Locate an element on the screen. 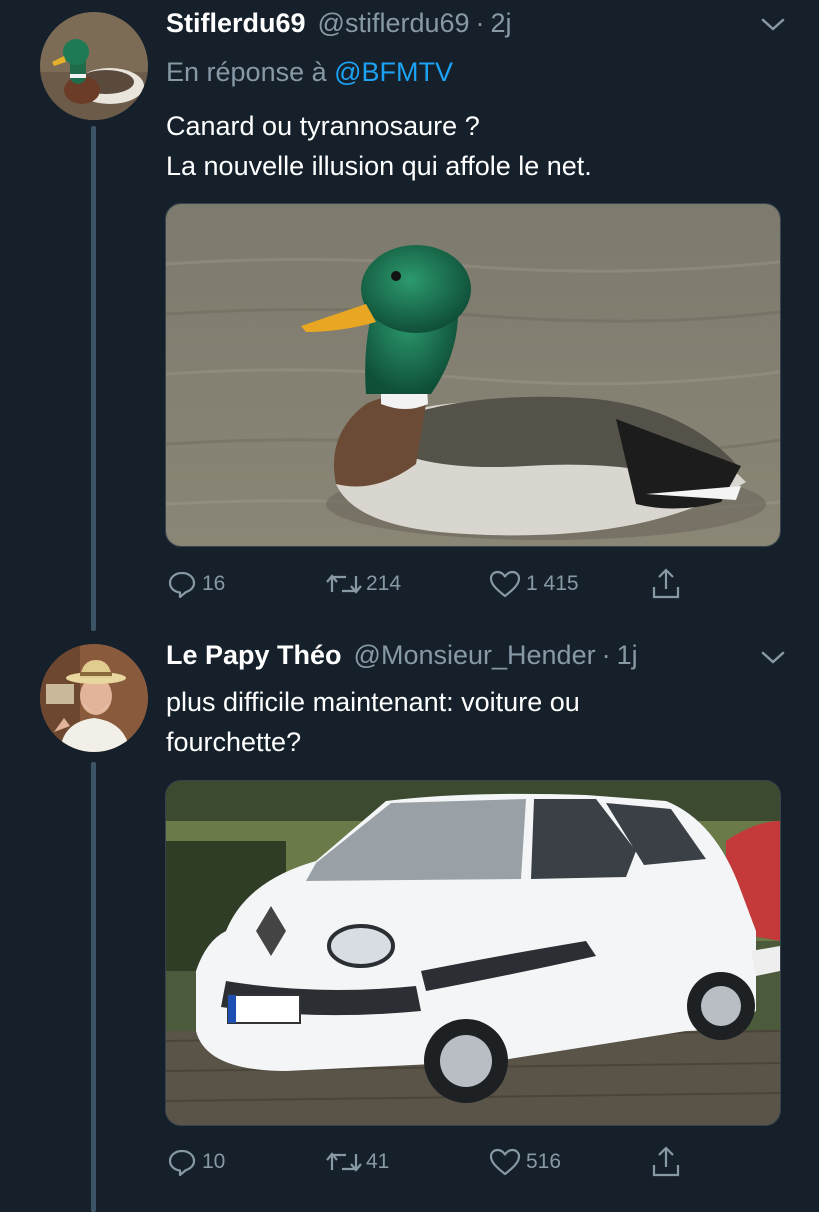 The height and width of the screenshot is (1212, 819). tweet-text-line: La nouvelle illusion qui affole le net. is located at coordinates (379, 166).